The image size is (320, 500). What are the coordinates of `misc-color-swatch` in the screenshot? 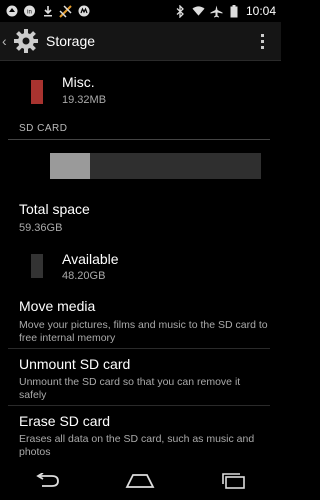 It's located at (37, 92).